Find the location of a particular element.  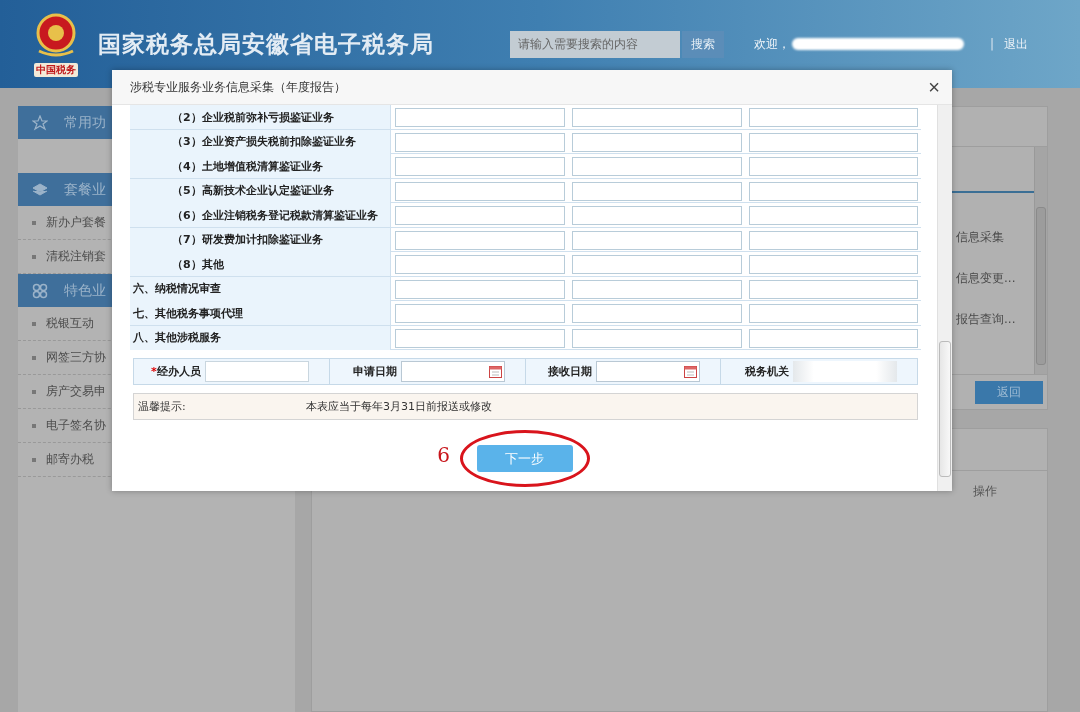

row-label: （3）企业资产损失税前扣除鉴证业务 is located at coordinates (260, 141).